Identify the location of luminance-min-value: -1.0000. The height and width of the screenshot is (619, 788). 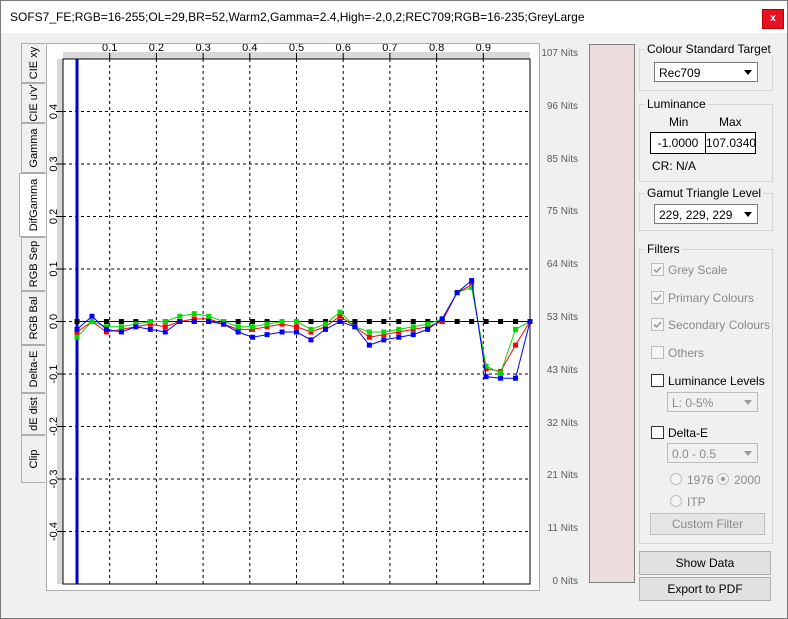
(678, 143).